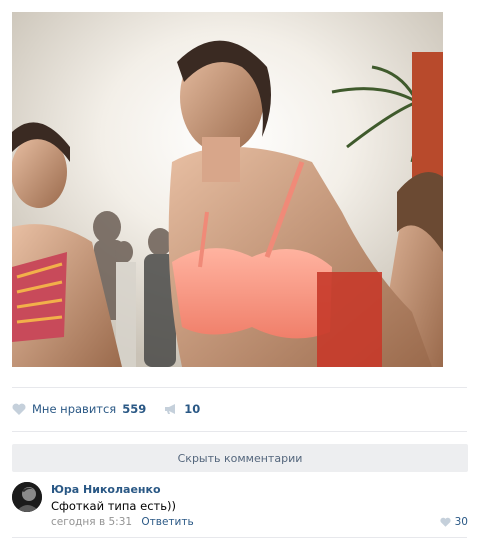  Describe the element at coordinates (192, 409) in the screenshot. I see `share-count: 10` at that location.